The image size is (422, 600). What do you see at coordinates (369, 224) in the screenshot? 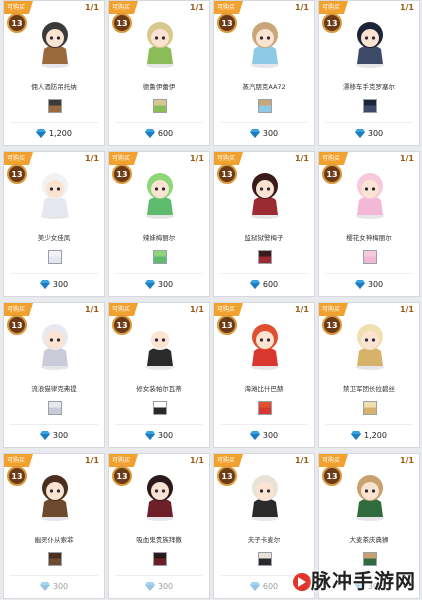
I see `item-card: 可购买 1/1 13 樱花女神梅丽尔 300` at bounding box center [369, 224].